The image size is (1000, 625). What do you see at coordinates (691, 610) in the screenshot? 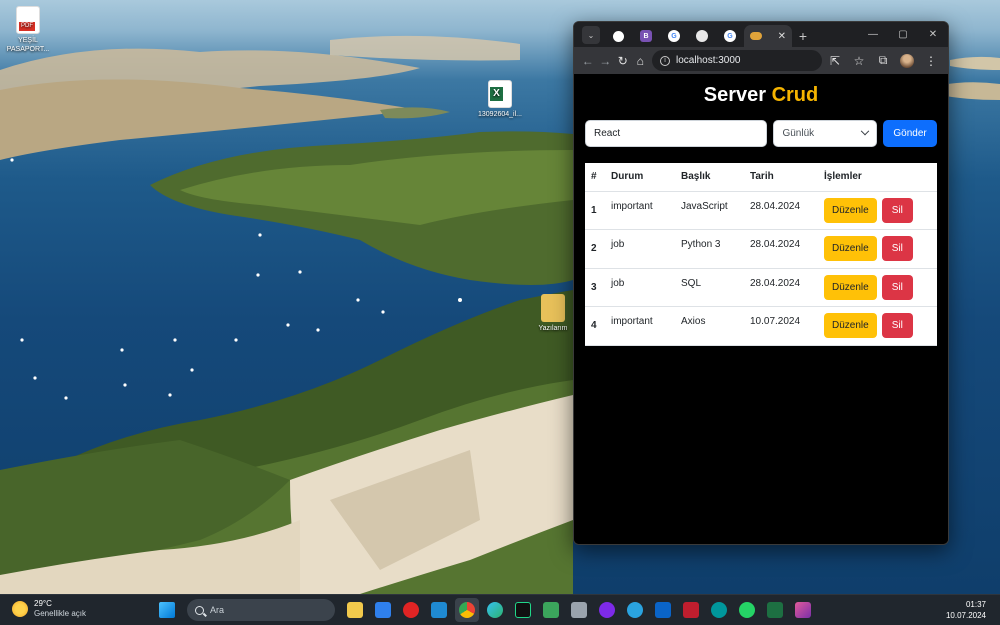
I see `taskbar-filezilla` at bounding box center [691, 610].